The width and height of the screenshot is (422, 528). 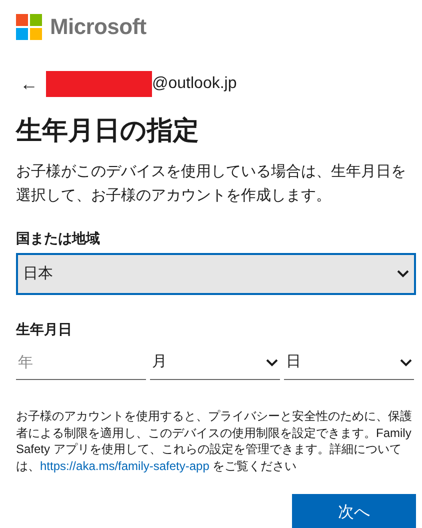 I want to click on logo-icon, so click(x=29, y=27).